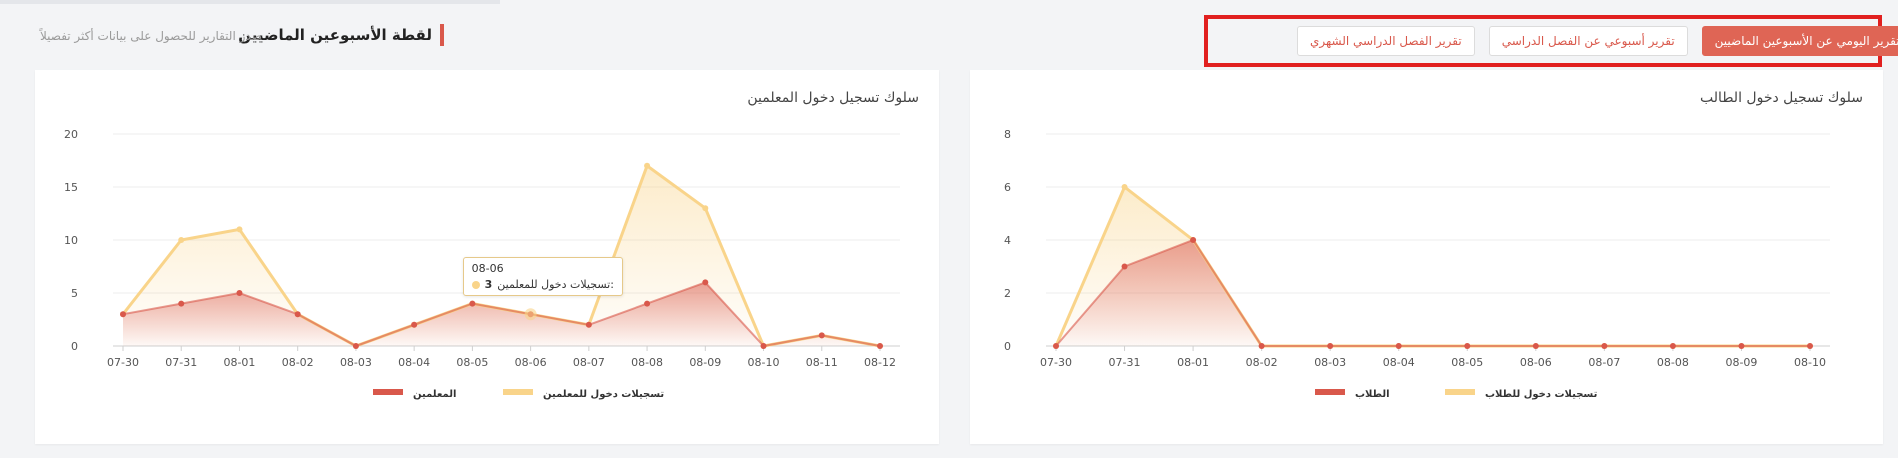 This screenshot has height=458, width=1898. What do you see at coordinates (442, 35) in the screenshot?
I see `title-accent-bar` at bounding box center [442, 35].